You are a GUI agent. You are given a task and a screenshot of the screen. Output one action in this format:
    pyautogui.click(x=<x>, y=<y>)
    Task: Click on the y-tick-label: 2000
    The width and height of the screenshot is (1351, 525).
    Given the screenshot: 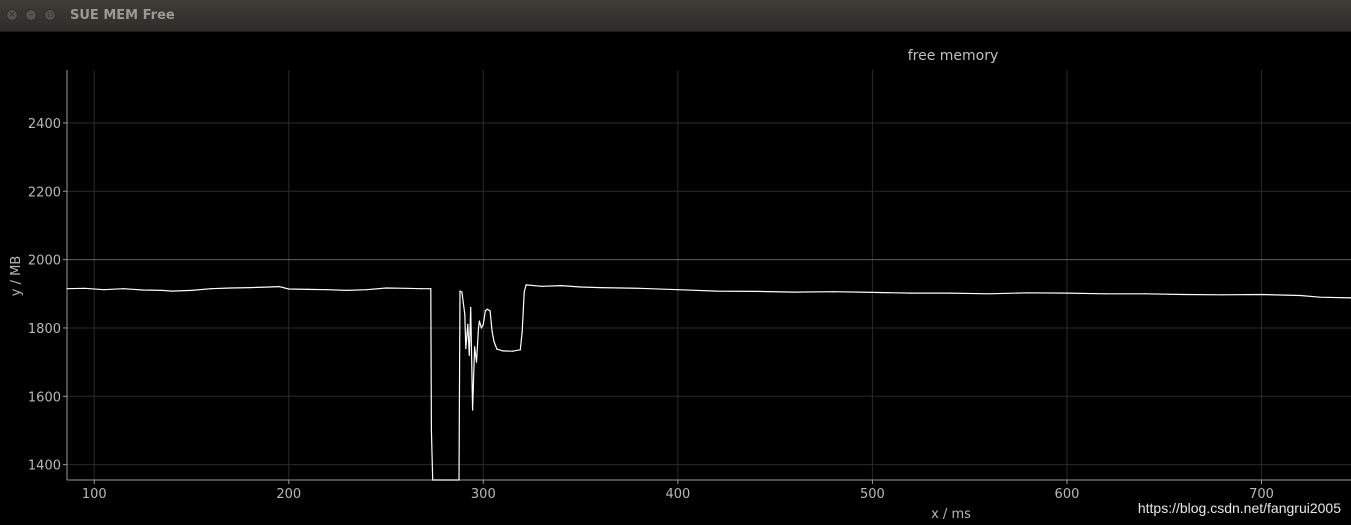 What is the action you would take?
    pyautogui.click(x=44, y=261)
    